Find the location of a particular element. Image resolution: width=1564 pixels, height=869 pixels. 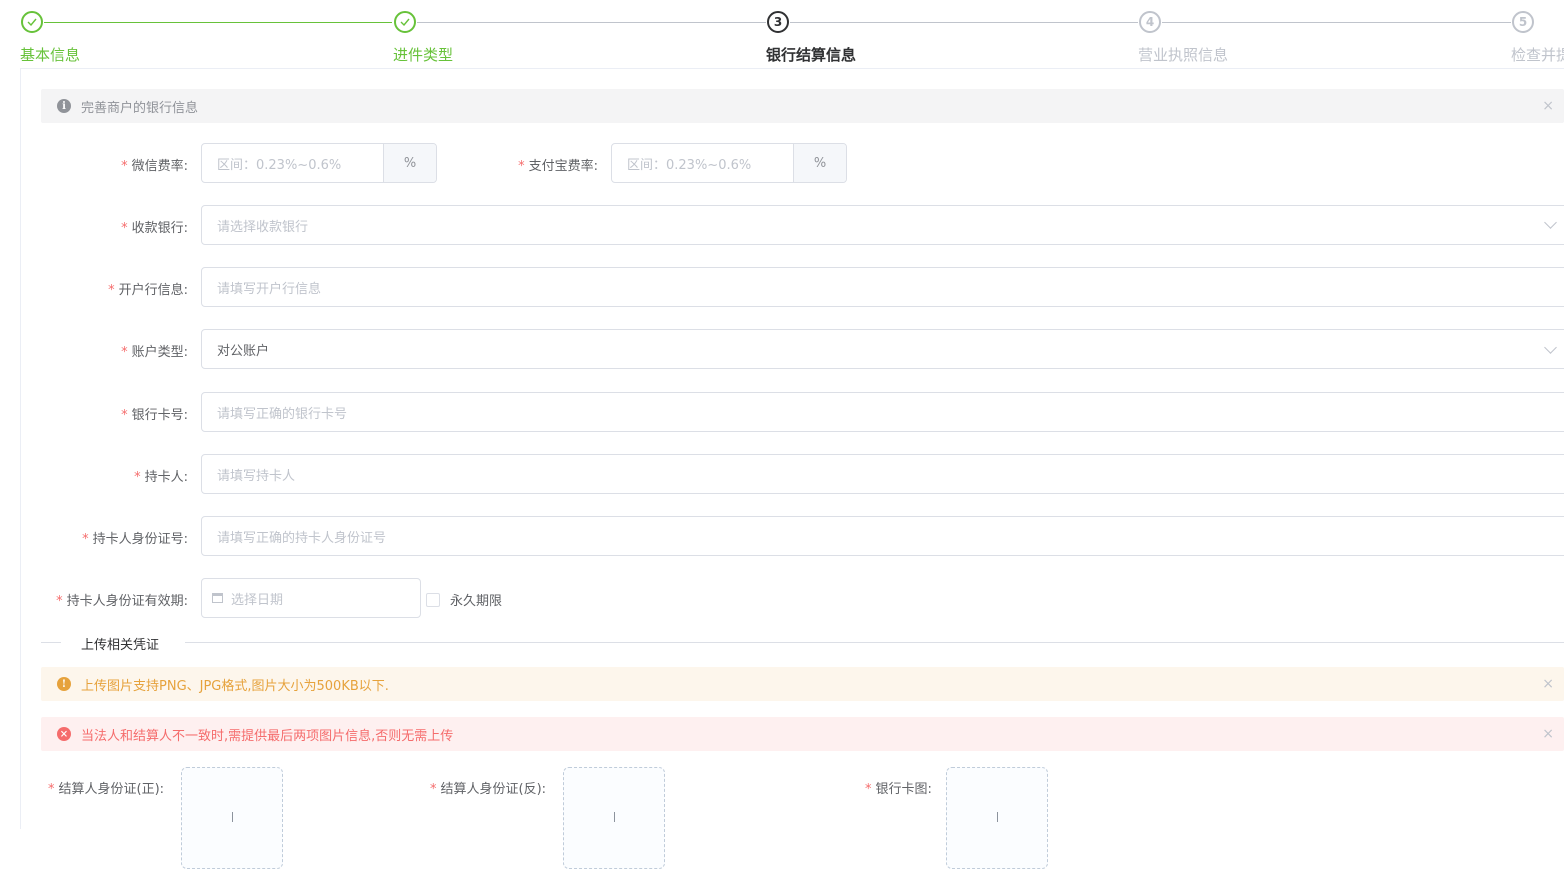

id-expiry-date-picker: 选择日期 is located at coordinates (311, 598).